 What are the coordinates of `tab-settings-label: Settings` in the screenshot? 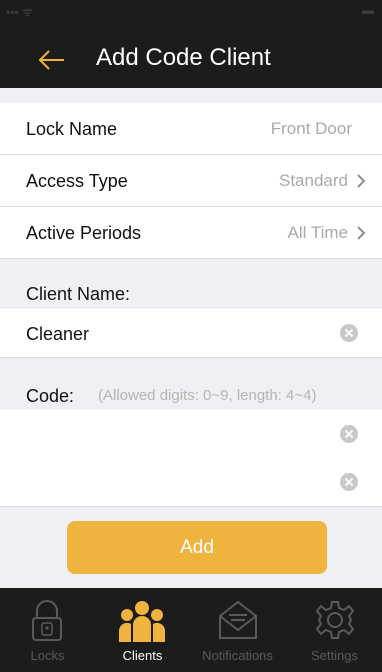 It's located at (334, 655).